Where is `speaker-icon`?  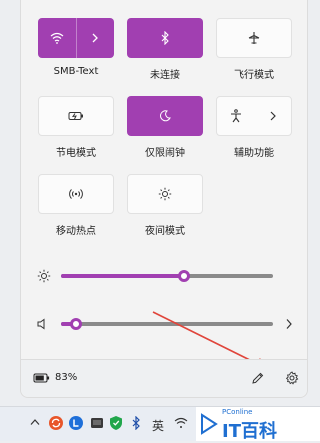
speaker-icon is located at coordinates (43, 324).